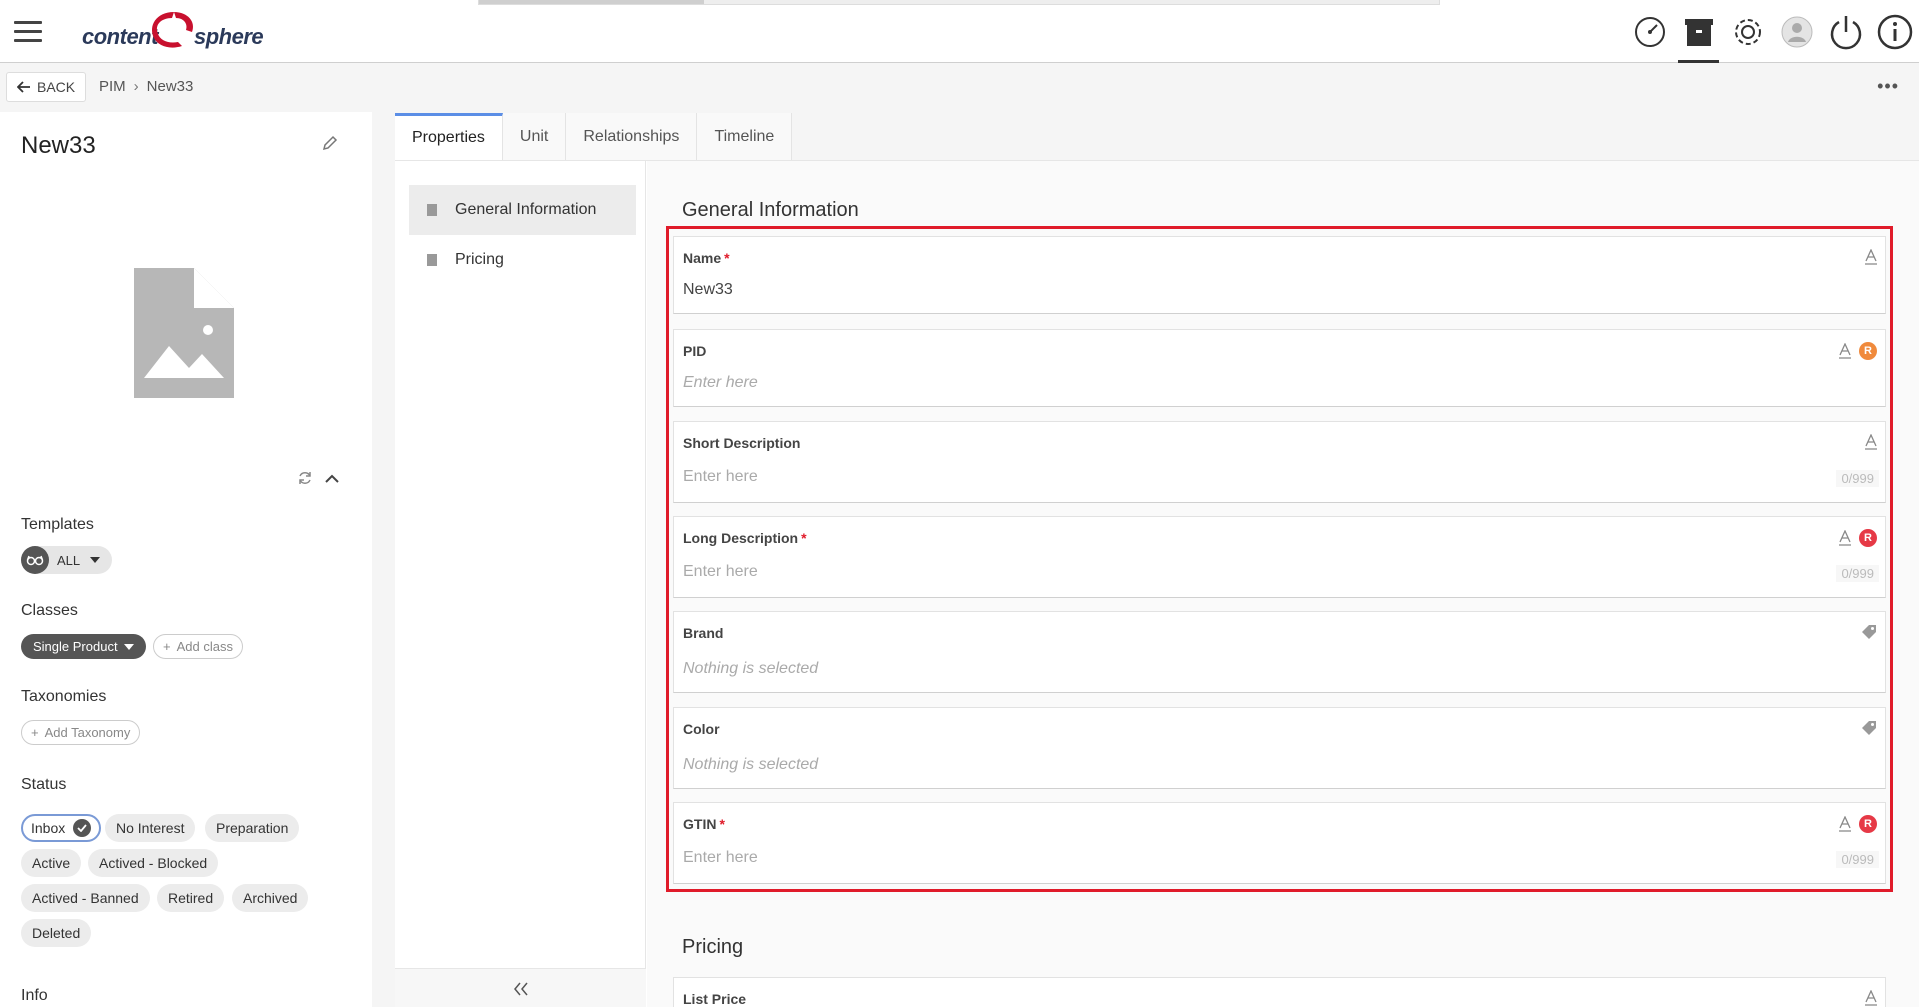 This screenshot has width=1919, height=1007. I want to click on tab-relationships: Relationships, so click(632, 136).